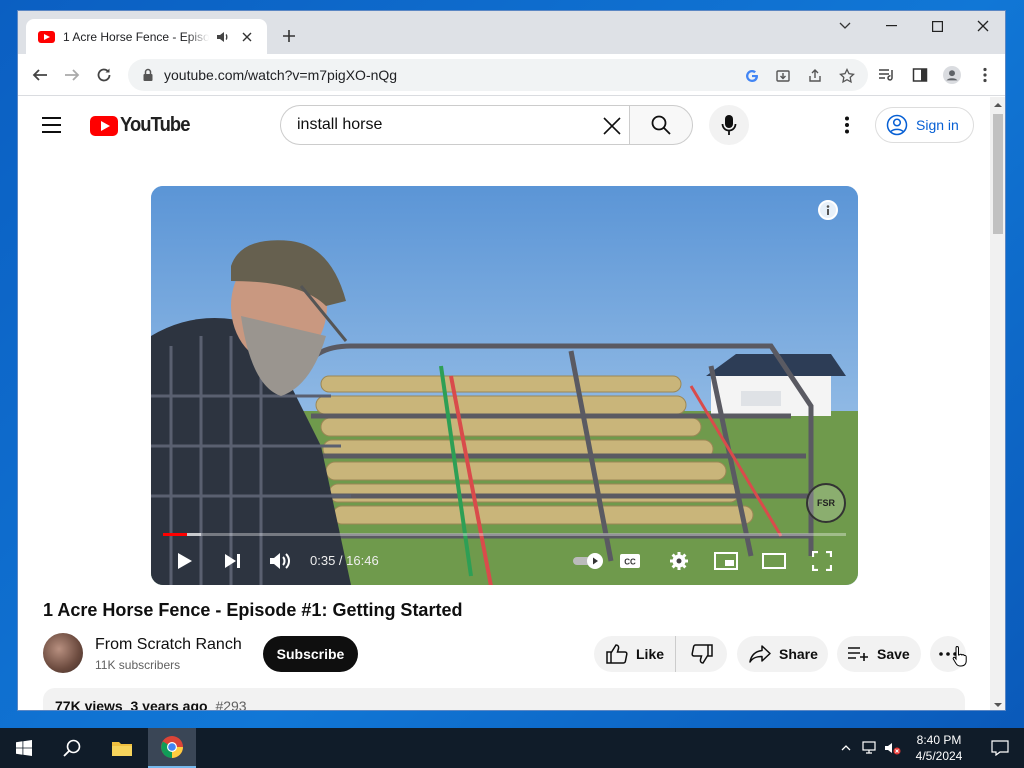 Image resolution: width=1024 pixels, height=768 pixels. I want to click on close-window-button, so click(982, 26).